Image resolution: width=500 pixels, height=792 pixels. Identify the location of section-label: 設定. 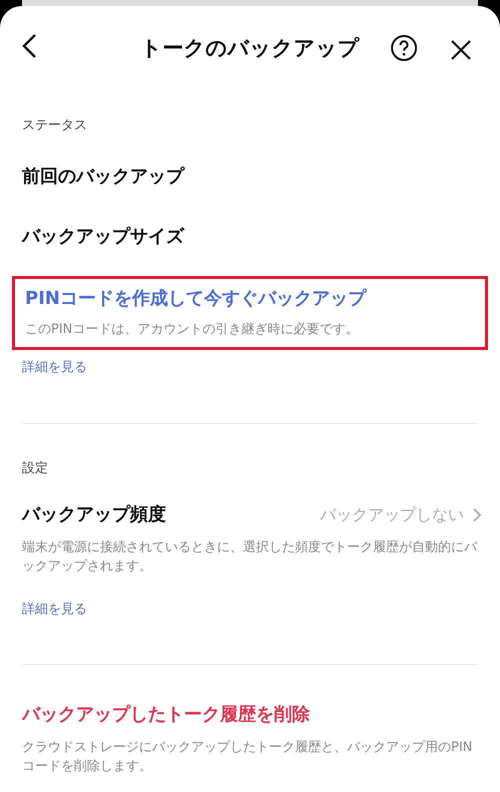
(35, 469).